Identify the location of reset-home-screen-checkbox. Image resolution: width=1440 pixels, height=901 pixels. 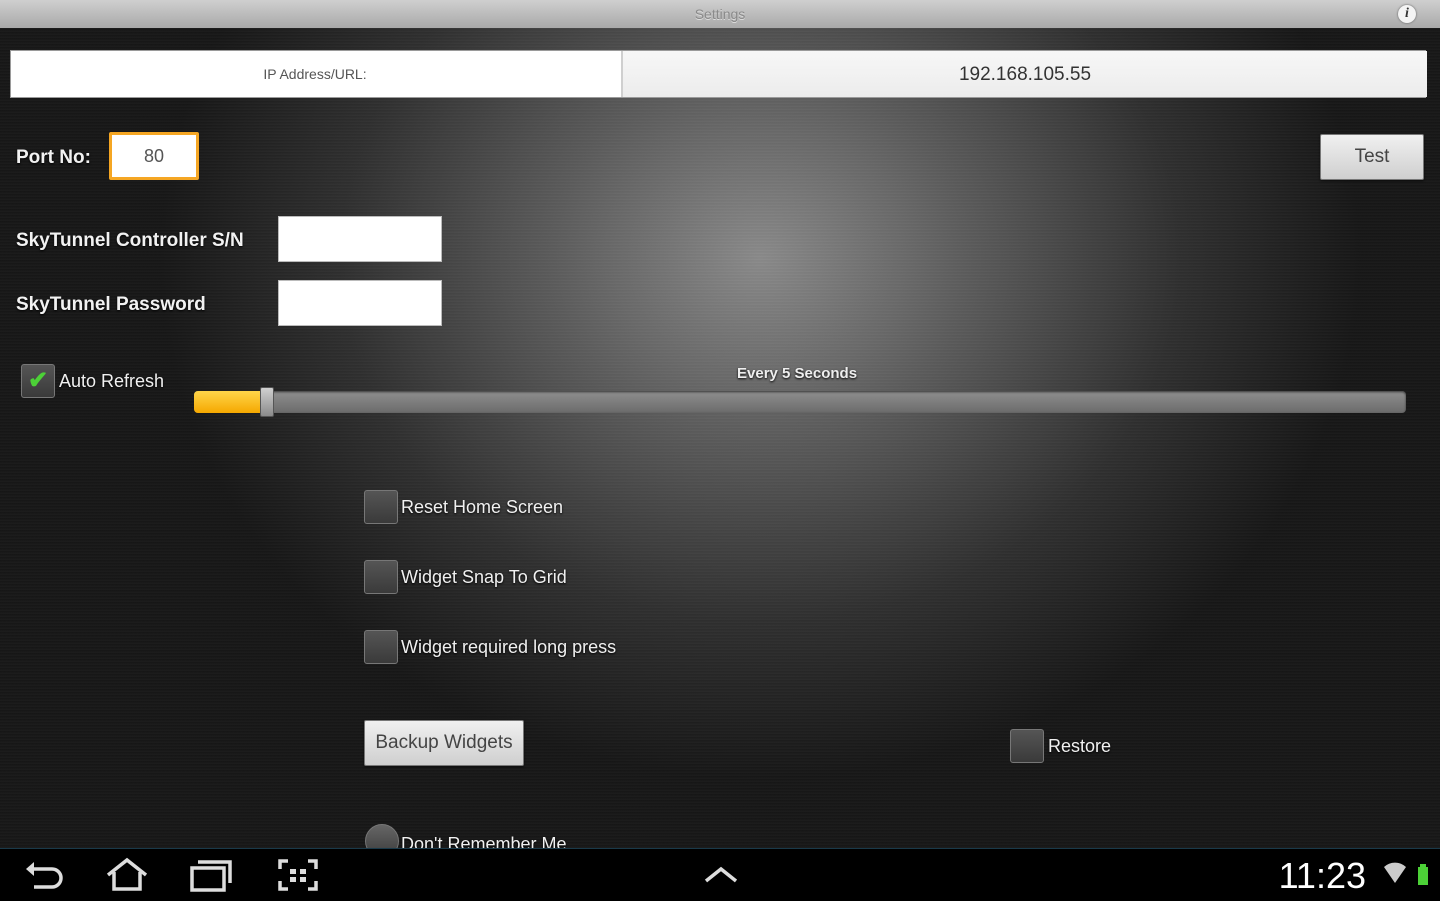
(381, 507).